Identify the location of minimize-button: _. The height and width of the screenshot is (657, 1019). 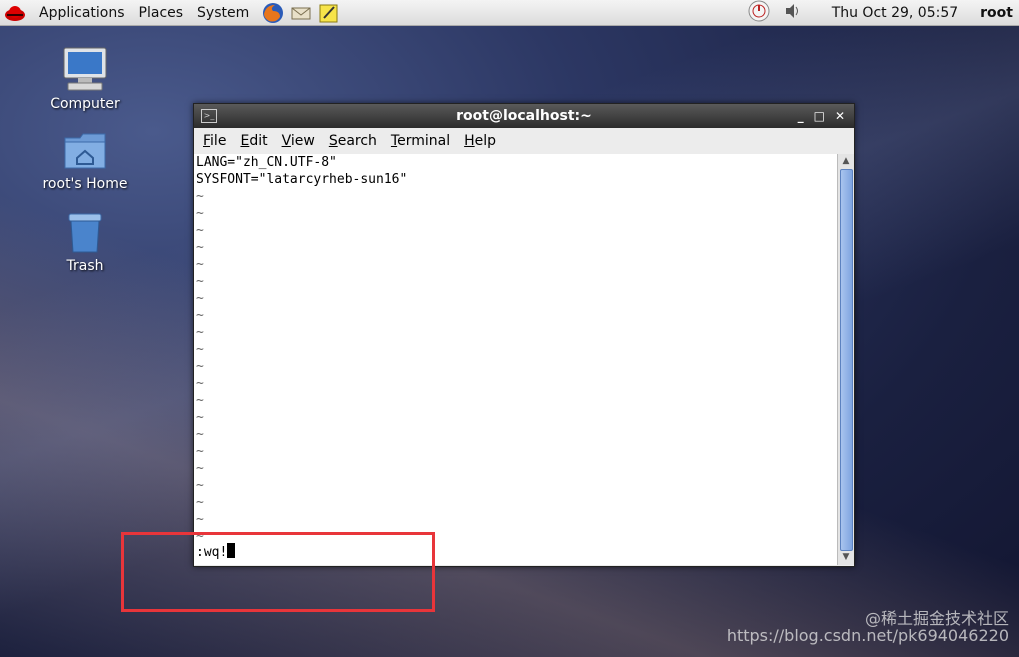
(801, 116).